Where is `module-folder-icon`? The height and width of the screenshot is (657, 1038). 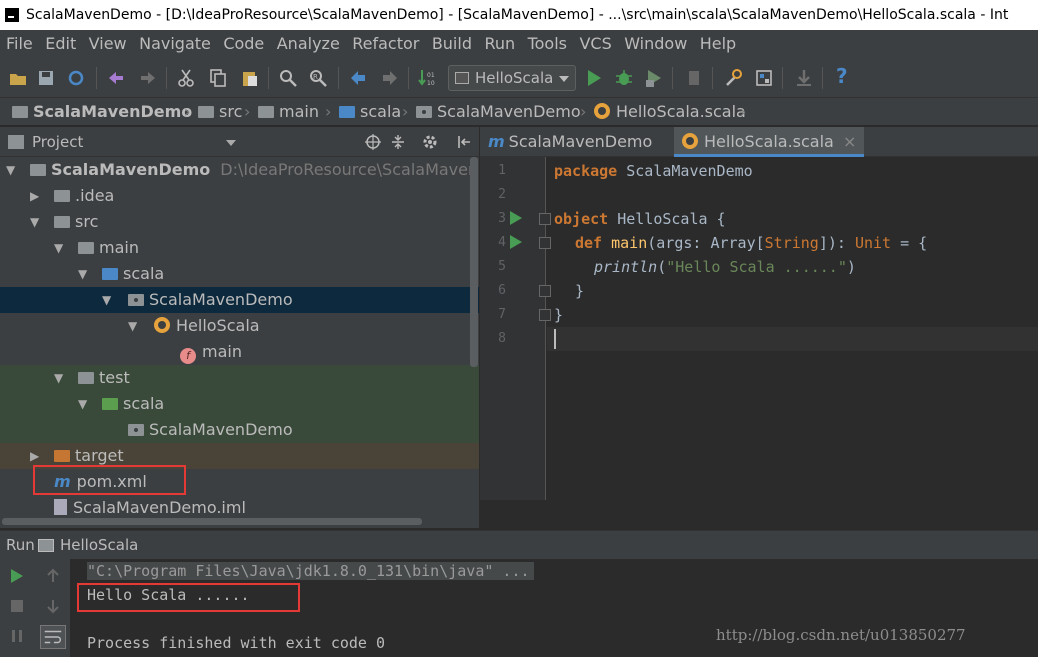
module-folder-icon is located at coordinates (38, 170).